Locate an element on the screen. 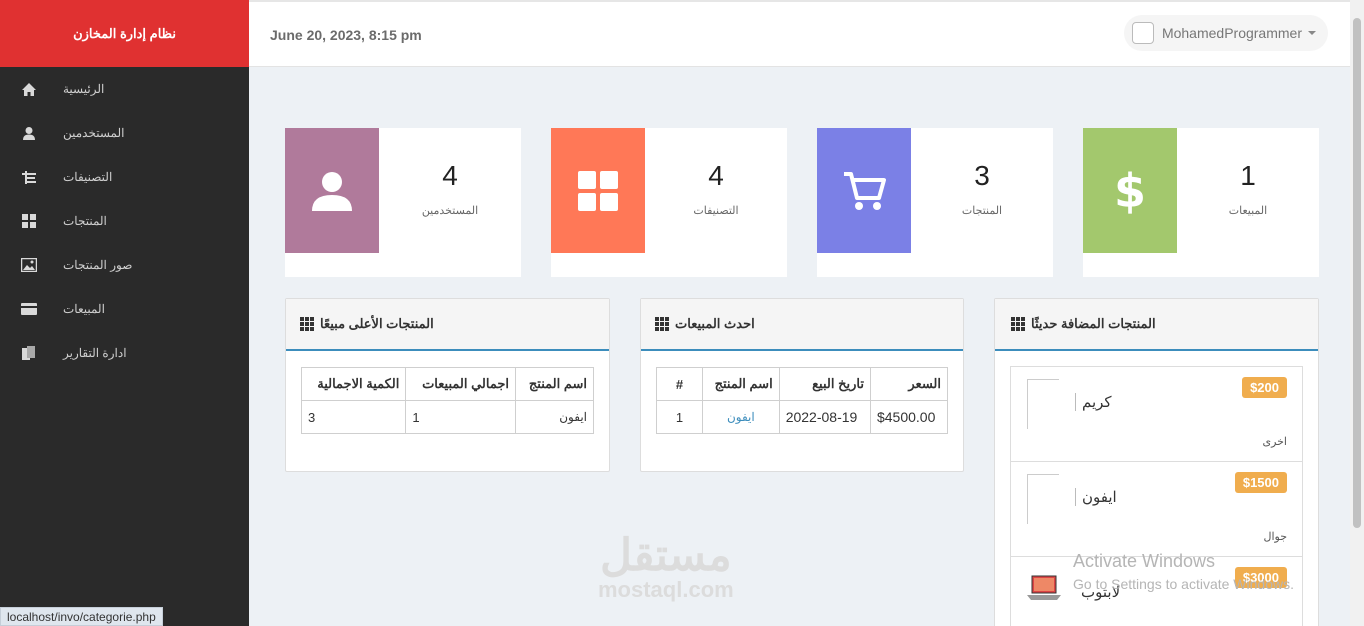 The width and height of the screenshot is (1364, 626). product-category: اخرى is located at coordinates (1274, 442).